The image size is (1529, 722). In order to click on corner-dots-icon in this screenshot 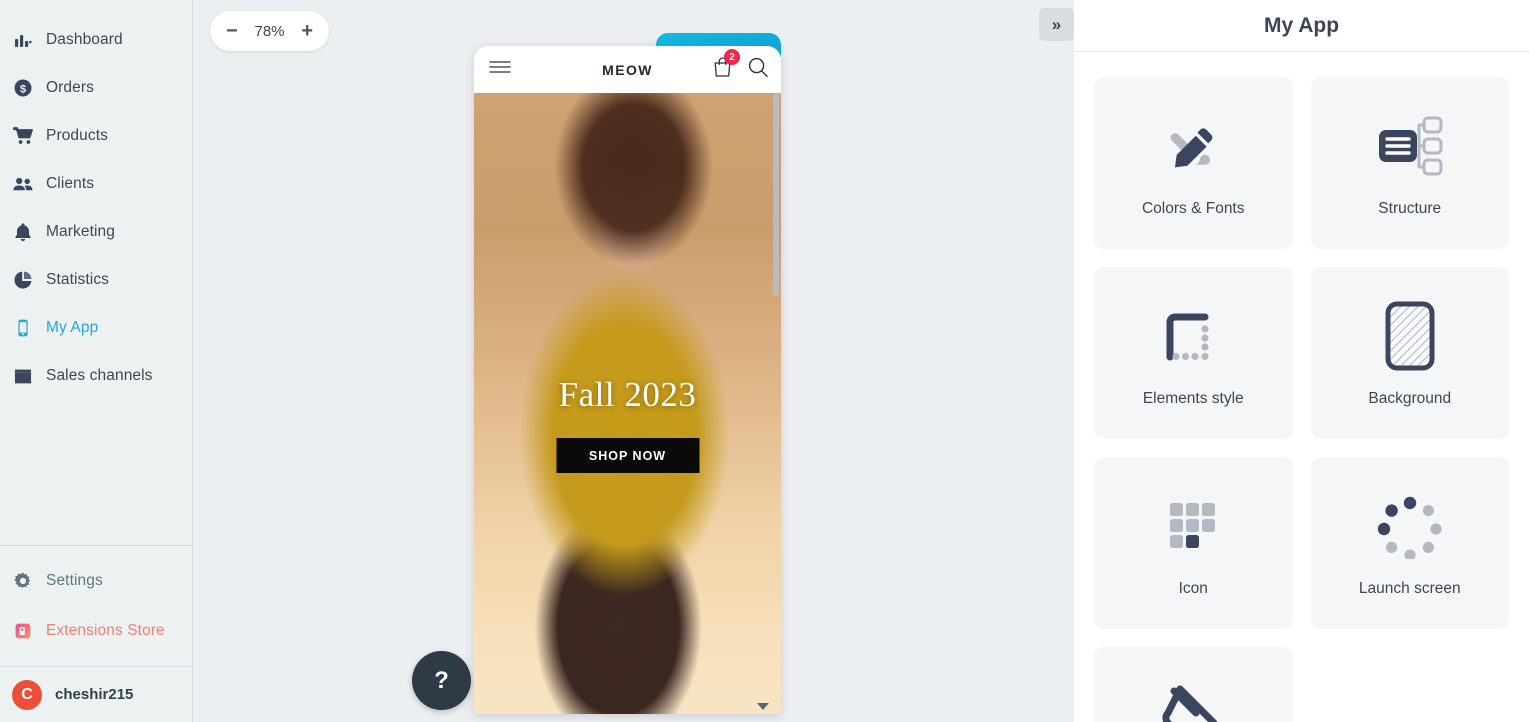, I will do `click(1193, 336)`.